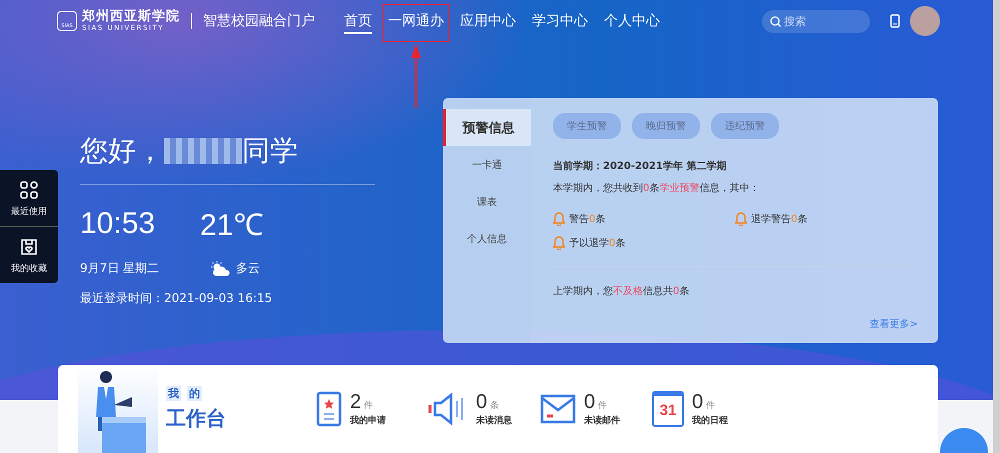 This screenshot has height=453, width=1000. Describe the element at coordinates (621, 291) in the screenshot. I see `last-term-text: 上学期内，您不及格信息共0条` at that location.